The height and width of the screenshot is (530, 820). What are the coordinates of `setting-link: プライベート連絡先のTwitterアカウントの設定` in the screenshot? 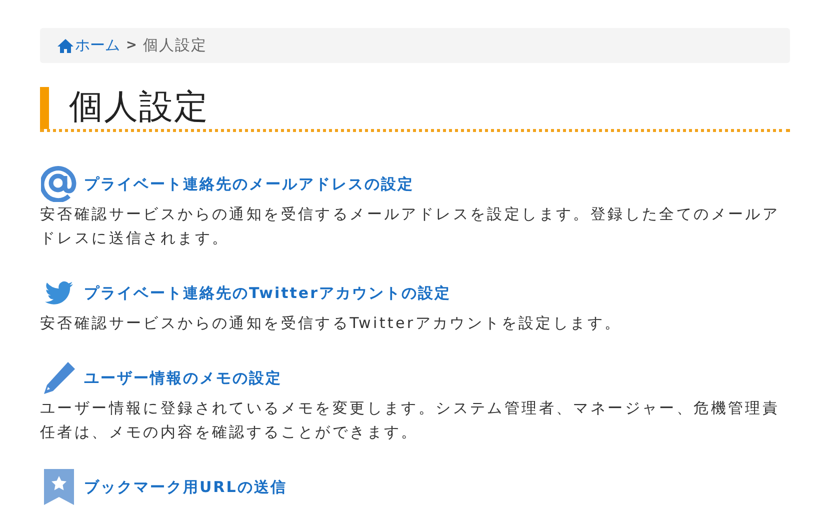 It's located at (267, 293).